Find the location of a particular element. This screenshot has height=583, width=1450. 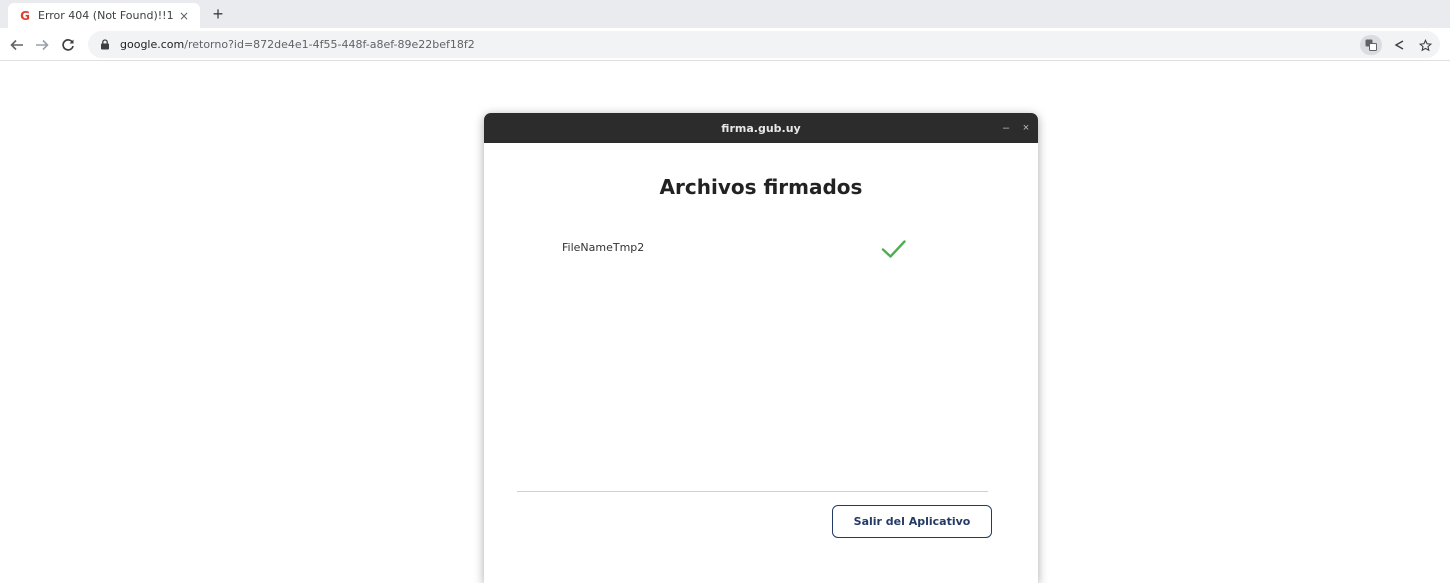

new-tab-button: + is located at coordinates (218, 14).